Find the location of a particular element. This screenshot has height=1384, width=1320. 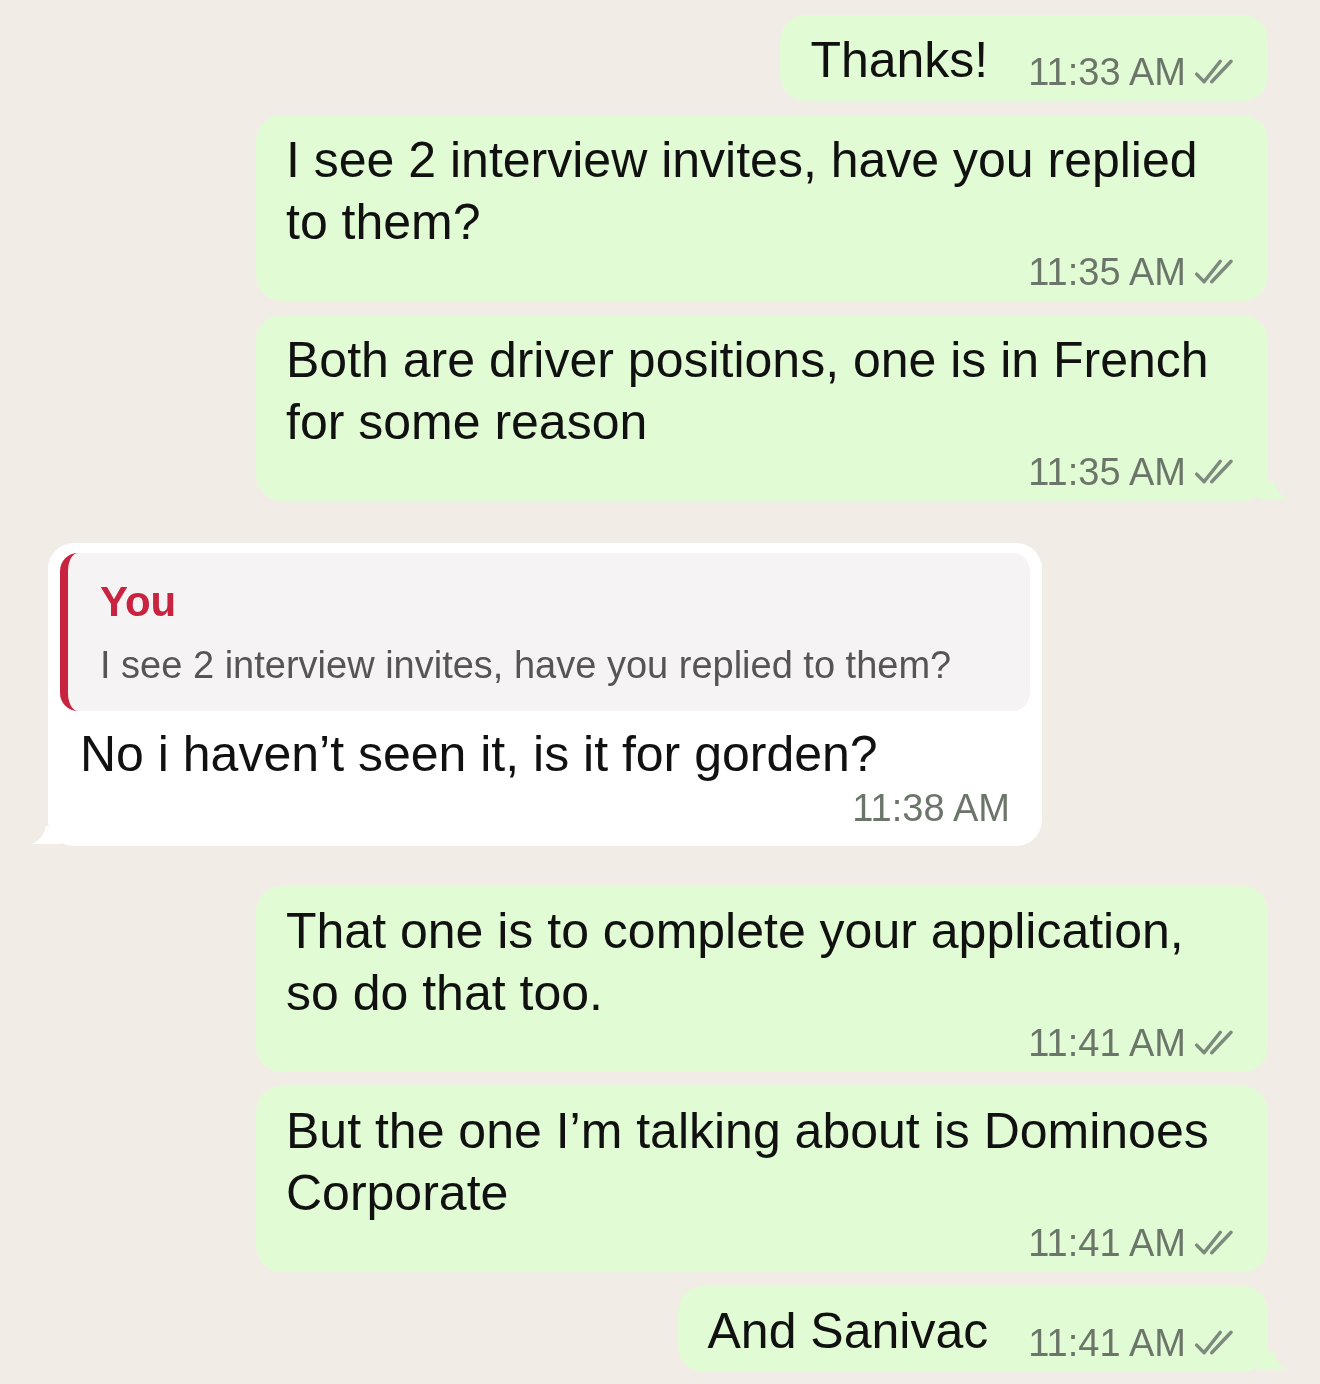

message-text: But the one I’m talking about is Dominoes Corporate is located at coordinates (748, 1162).